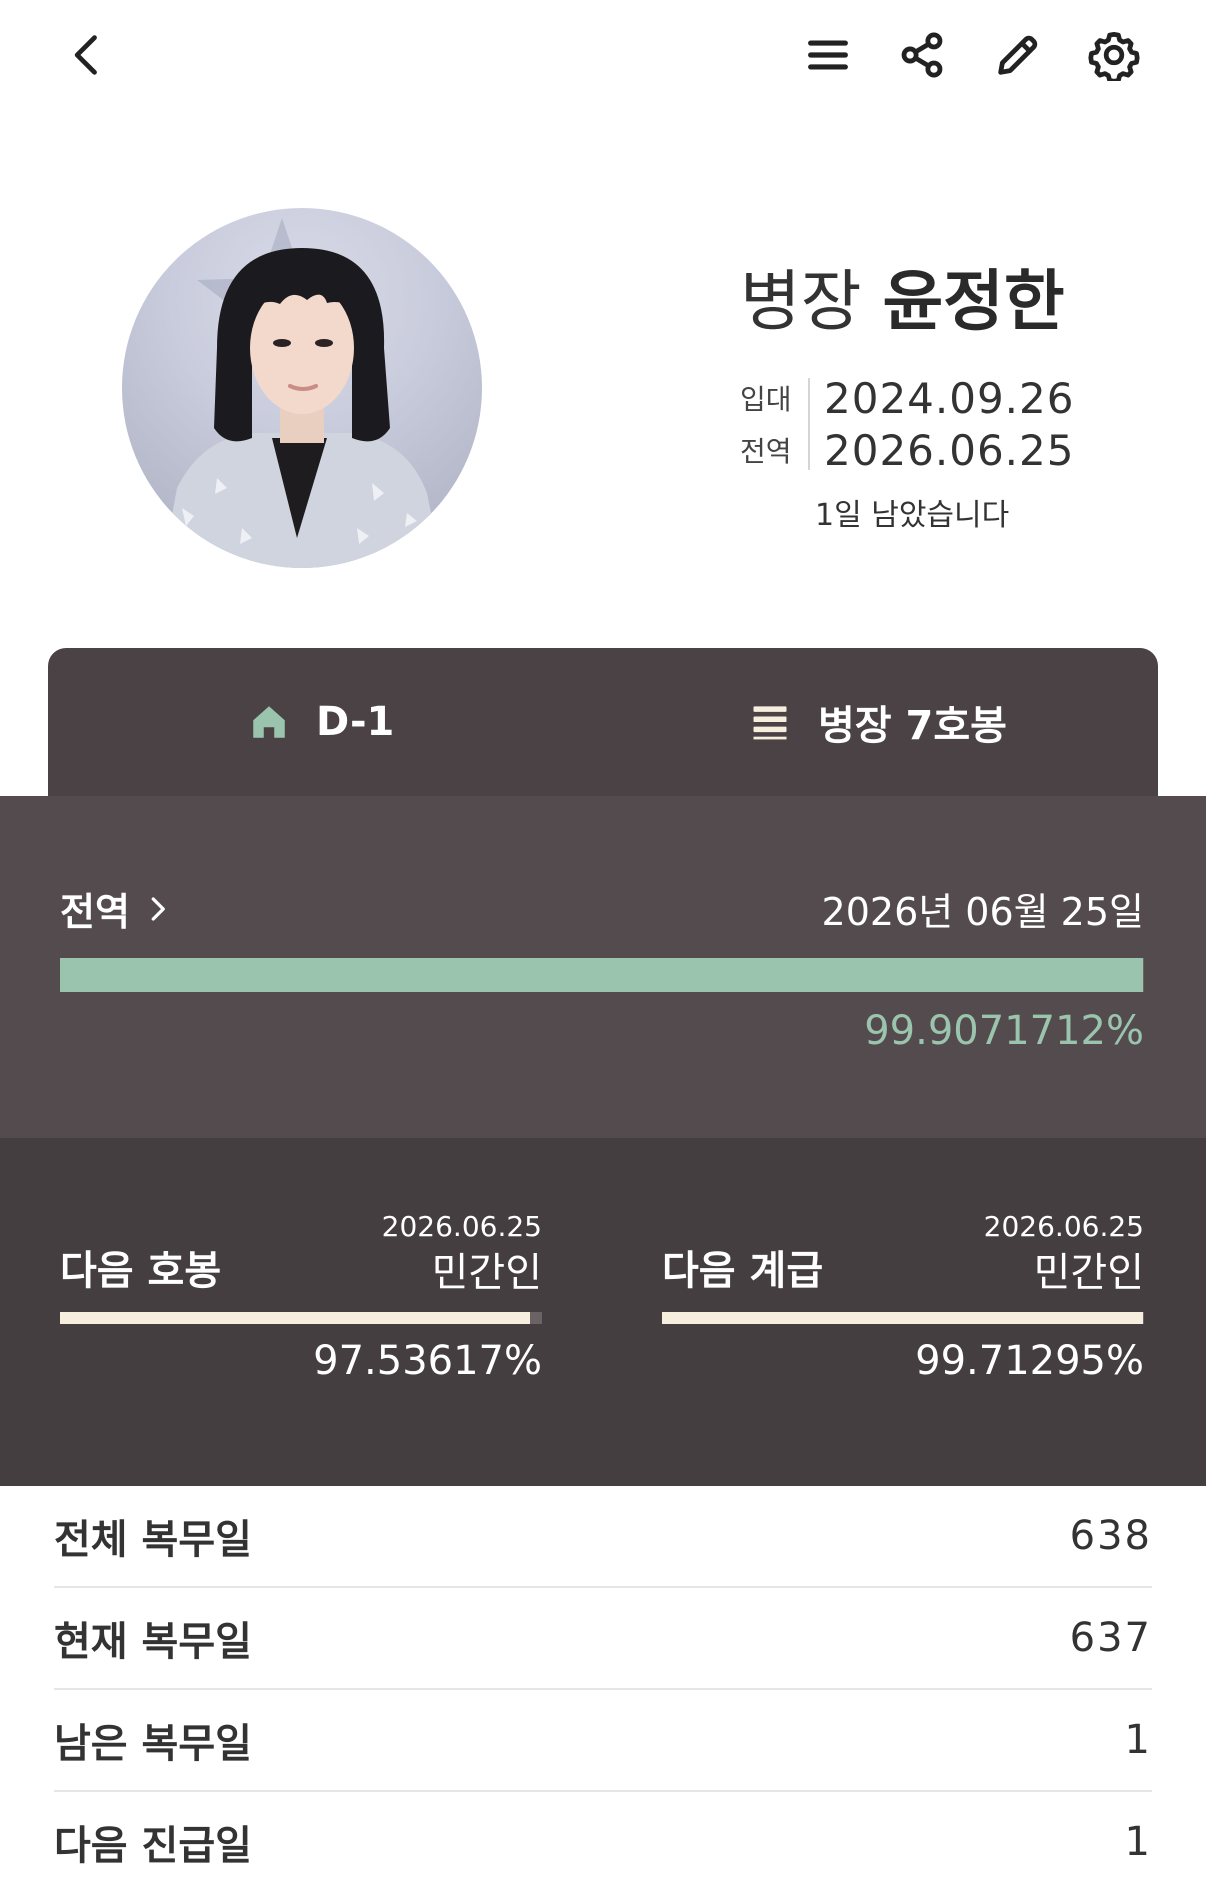 This screenshot has height=1896, width=1206. I want to click on discharge-progress-bar, so click(602, 975).